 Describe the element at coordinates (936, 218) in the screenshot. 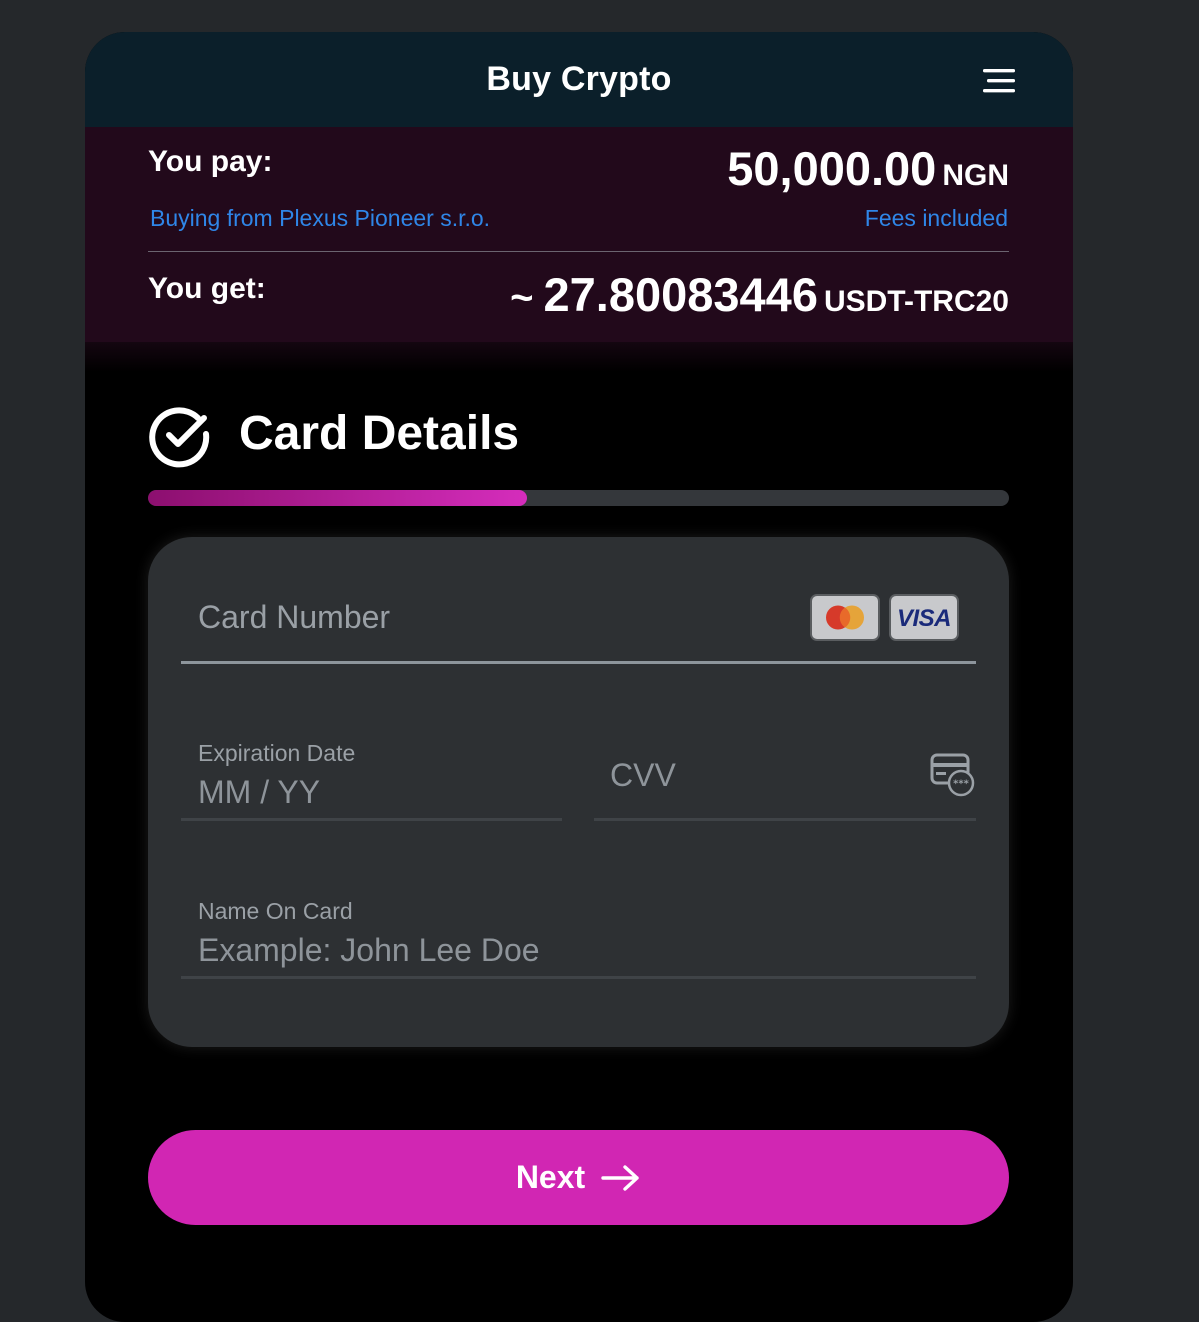

I see `fees-included-link: Fees included` at that location.